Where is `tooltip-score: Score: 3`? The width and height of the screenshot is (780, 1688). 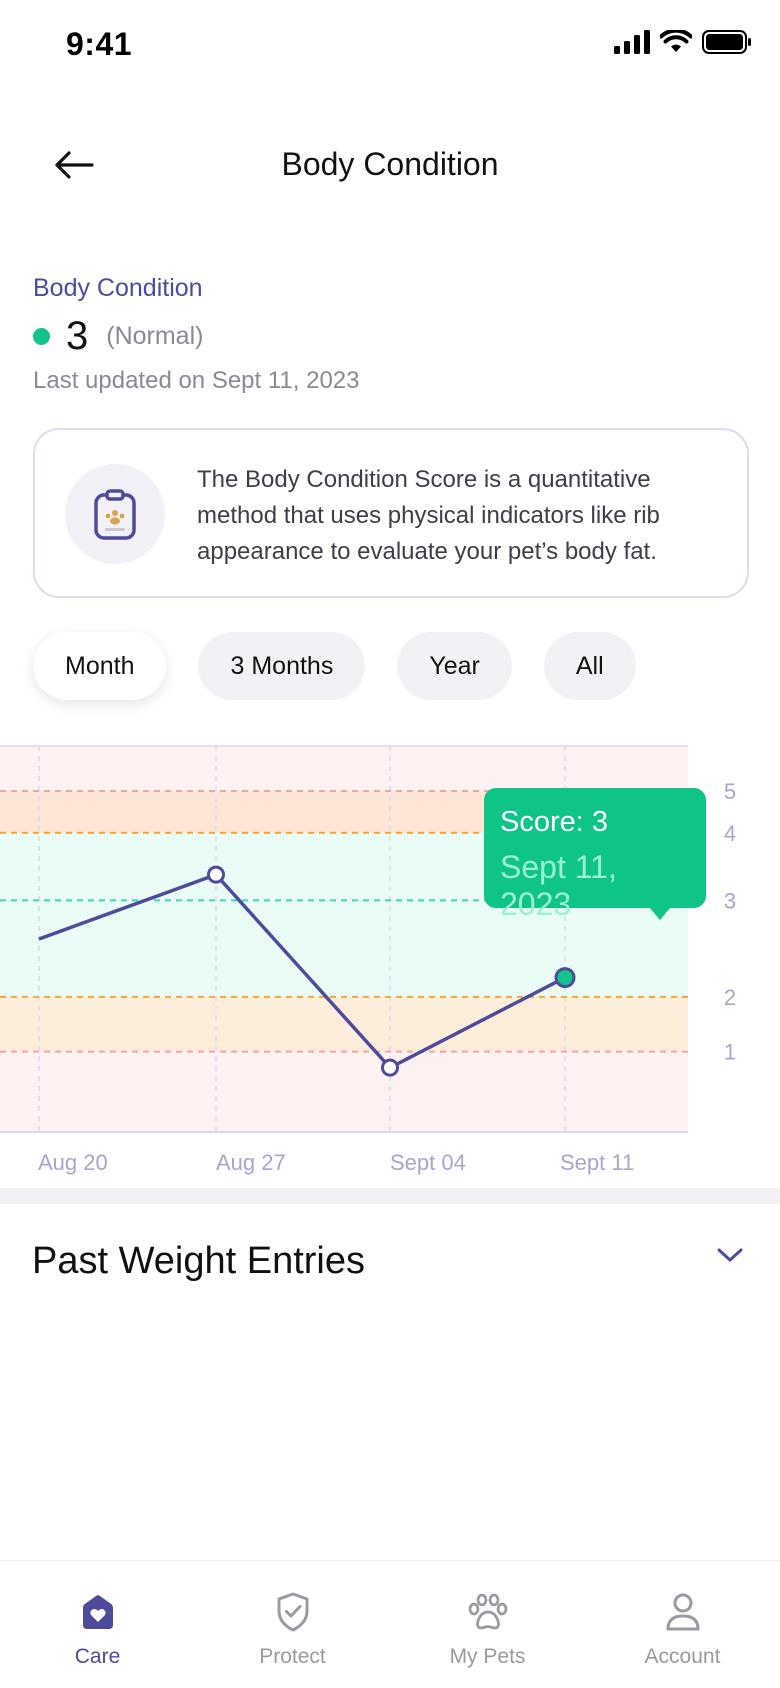
tooltip-score: Score: 3 is located at coordinates (554, 822).